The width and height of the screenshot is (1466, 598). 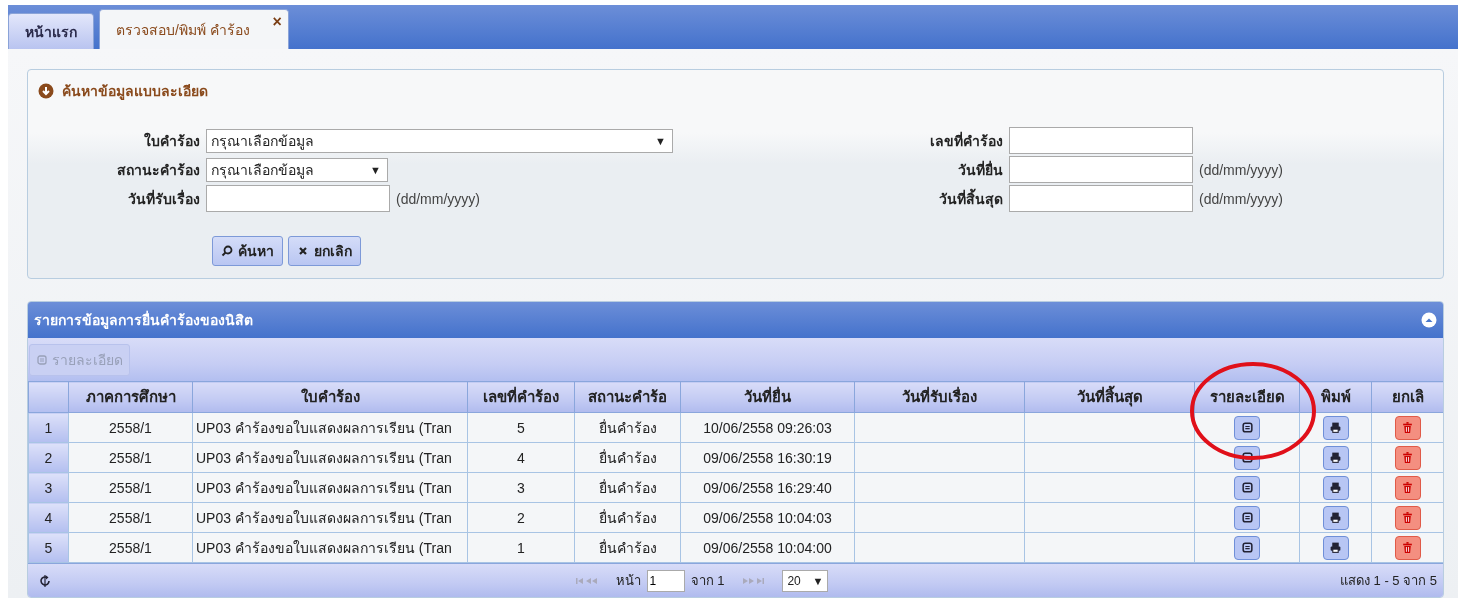 I want to click on field-label: สถานะคำร้อง, so click(x=158, y=170).